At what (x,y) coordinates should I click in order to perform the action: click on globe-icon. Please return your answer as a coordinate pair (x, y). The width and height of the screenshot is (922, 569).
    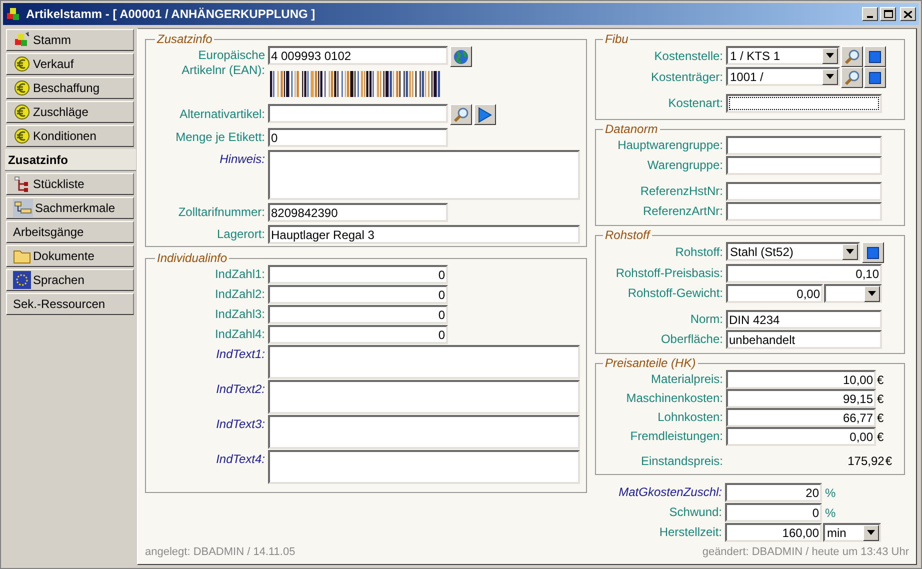
    Looking at the image, I should click on (461, 56).